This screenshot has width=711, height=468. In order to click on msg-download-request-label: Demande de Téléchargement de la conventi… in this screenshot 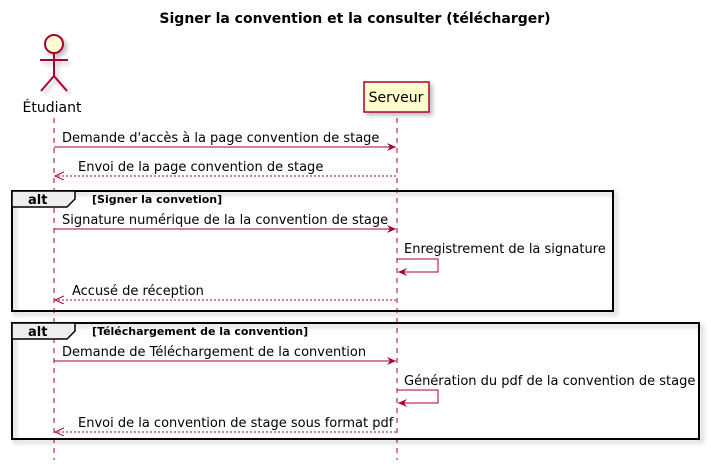, I will do `click(214, 352)`.